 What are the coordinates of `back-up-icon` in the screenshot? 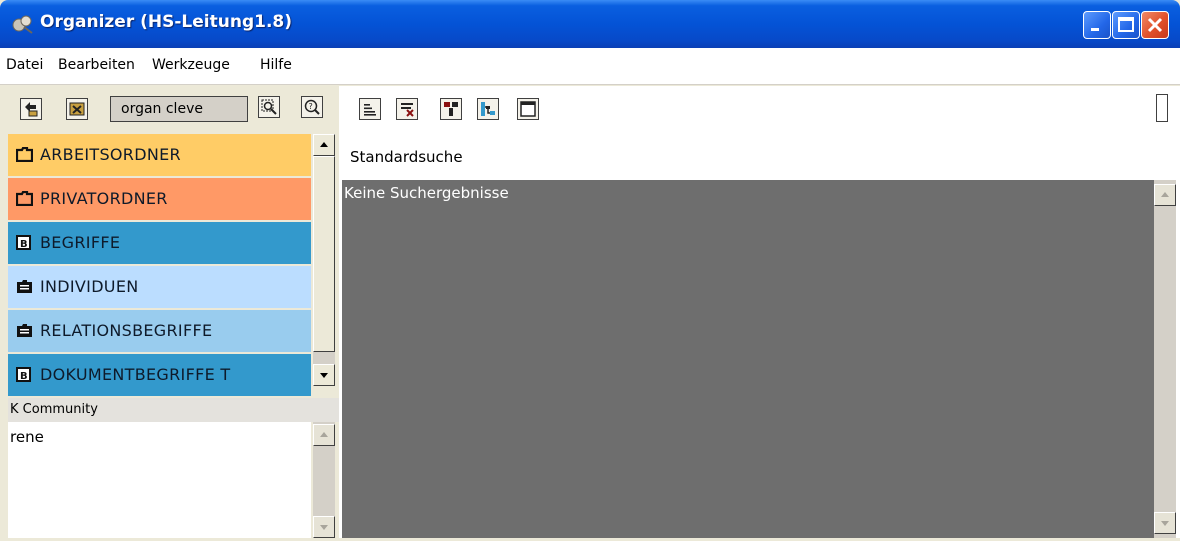 It's located at (31, 109).